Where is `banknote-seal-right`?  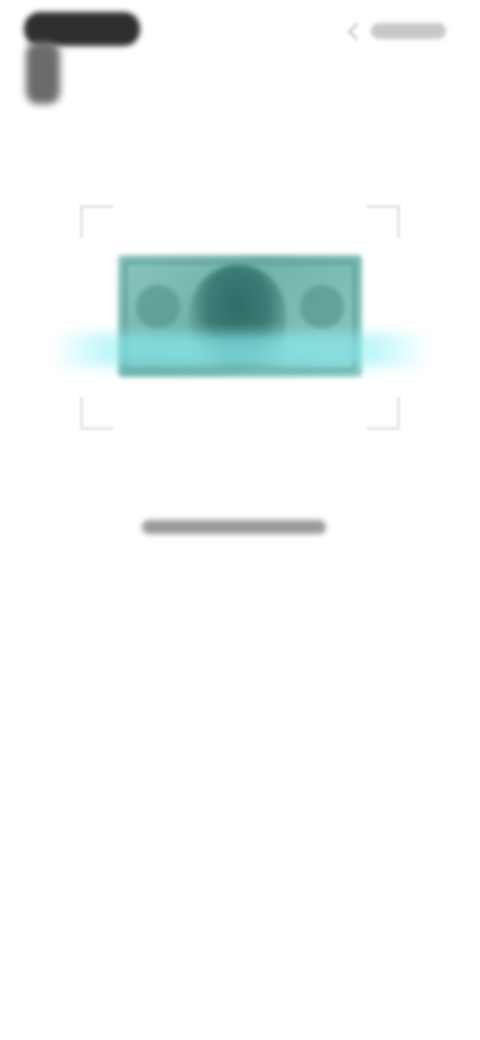 banknote-seal-right is located at coordinates (322, 307).